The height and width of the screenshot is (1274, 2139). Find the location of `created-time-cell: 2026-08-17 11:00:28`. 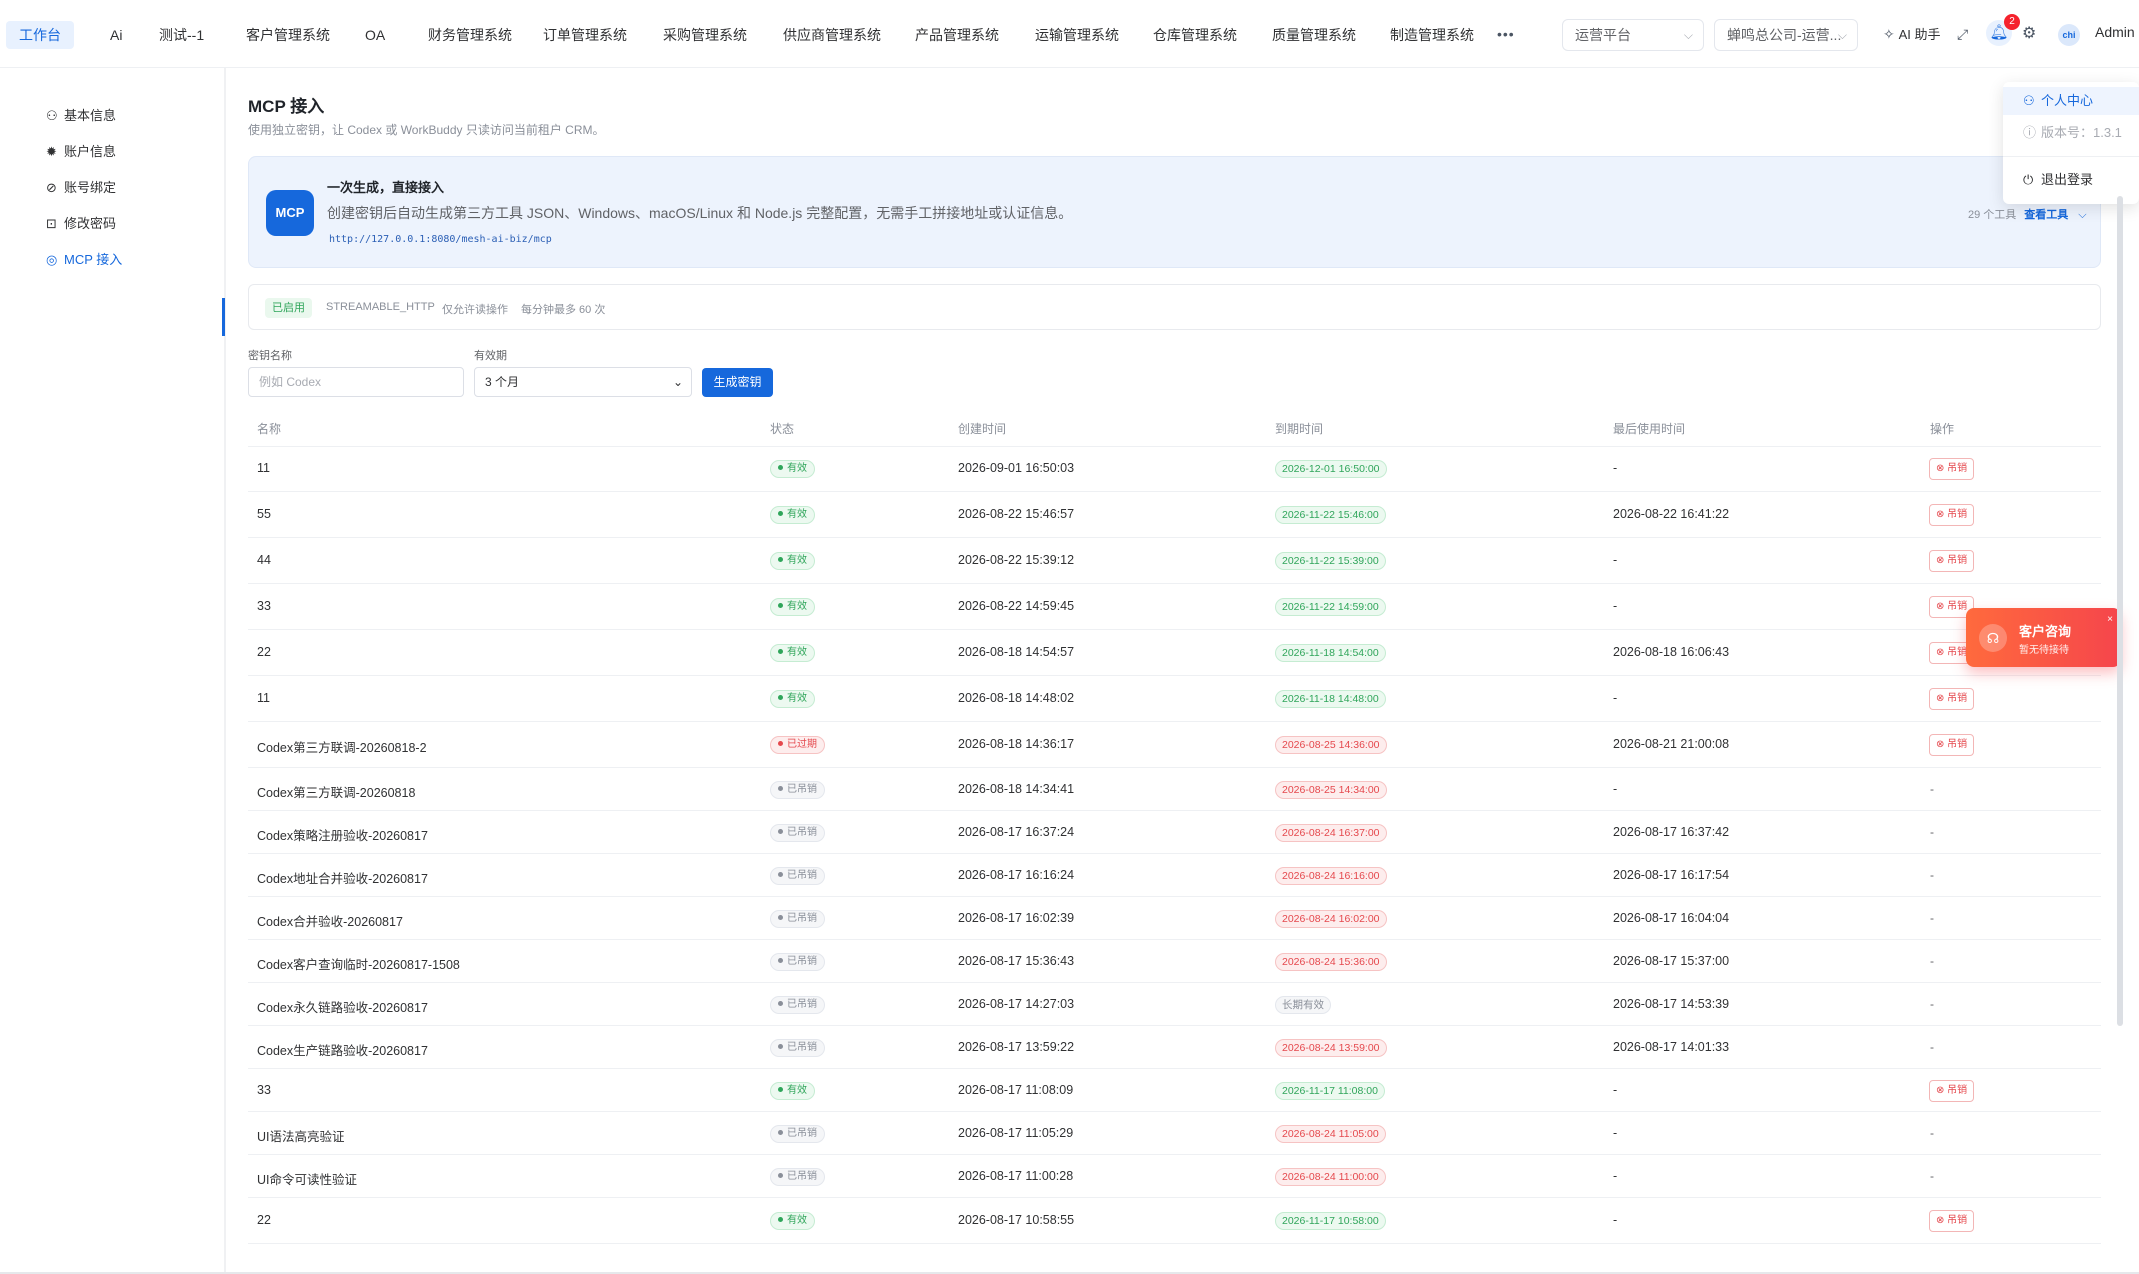

created-time-cell: 2026-08-17 11:00:28 is located at coordinates (1016, 1176).